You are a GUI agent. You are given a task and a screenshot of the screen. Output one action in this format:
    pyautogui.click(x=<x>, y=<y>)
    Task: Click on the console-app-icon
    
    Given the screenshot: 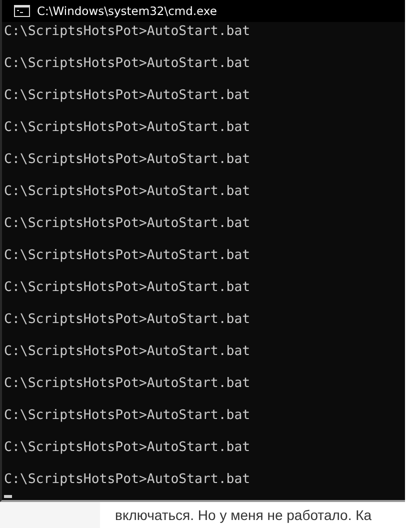 What is the action you would take?
    pyautogui.click(x=22, y=11)
    